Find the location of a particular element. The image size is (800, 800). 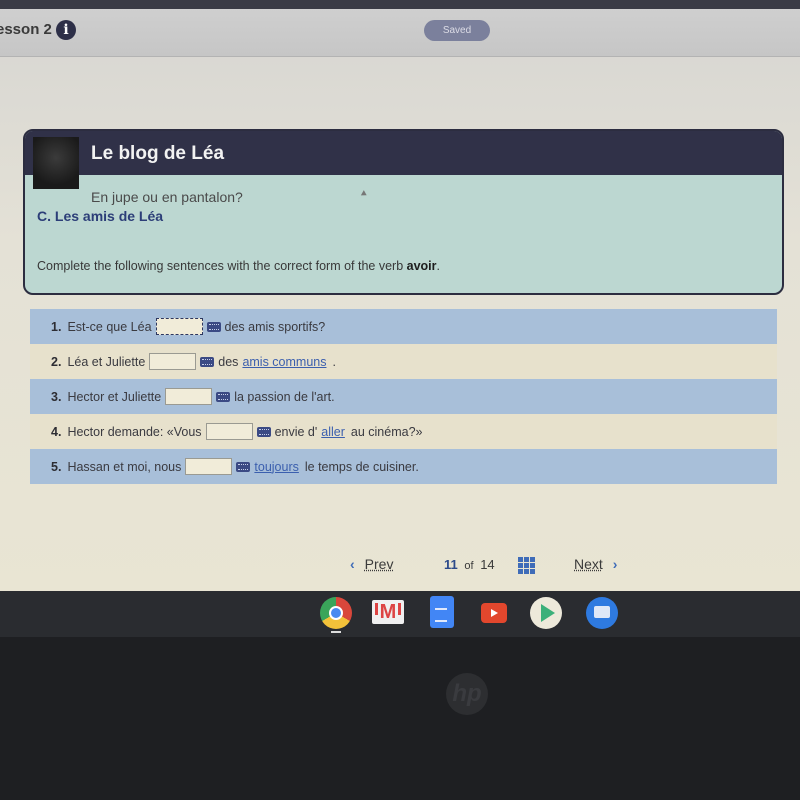

of-label: of is located at coordinates (469, 566).